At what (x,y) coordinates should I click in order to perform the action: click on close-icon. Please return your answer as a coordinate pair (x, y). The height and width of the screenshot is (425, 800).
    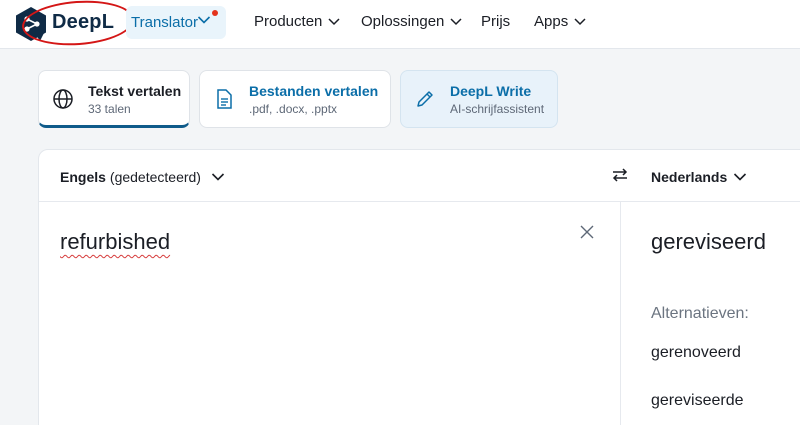
    Looking at the image, I should click on (587, 232).